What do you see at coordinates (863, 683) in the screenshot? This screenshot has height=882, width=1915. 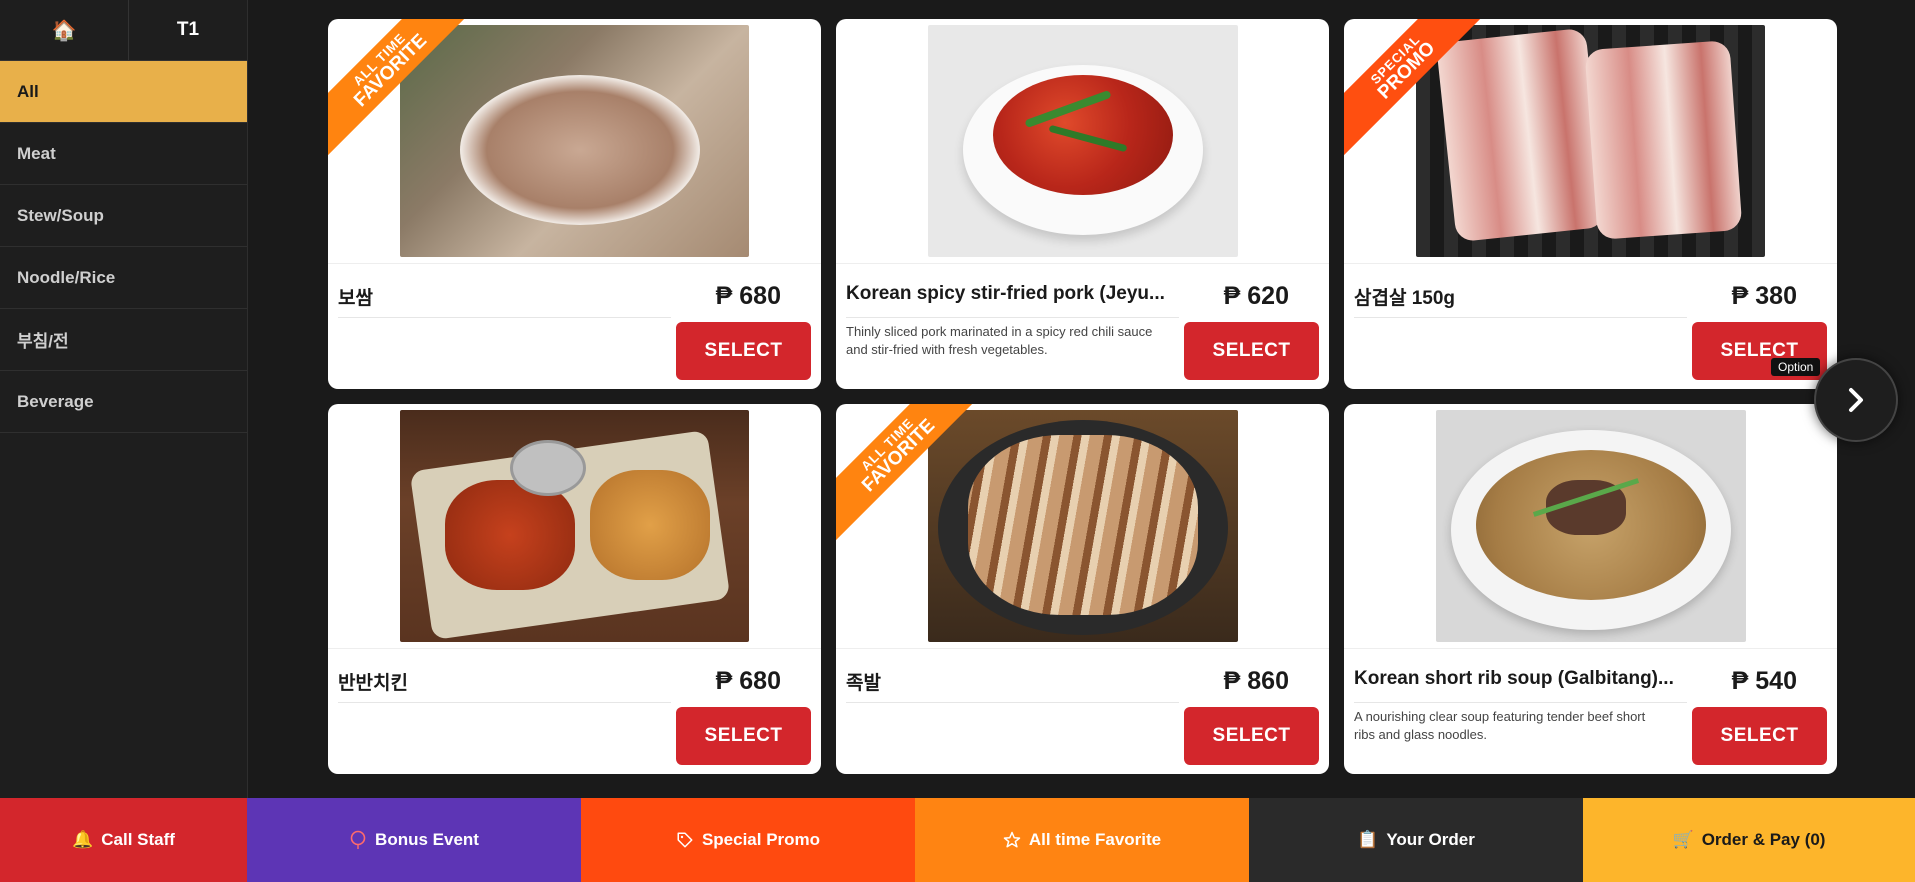 I see `item-name: 족발` at bounding box center [863, 683].